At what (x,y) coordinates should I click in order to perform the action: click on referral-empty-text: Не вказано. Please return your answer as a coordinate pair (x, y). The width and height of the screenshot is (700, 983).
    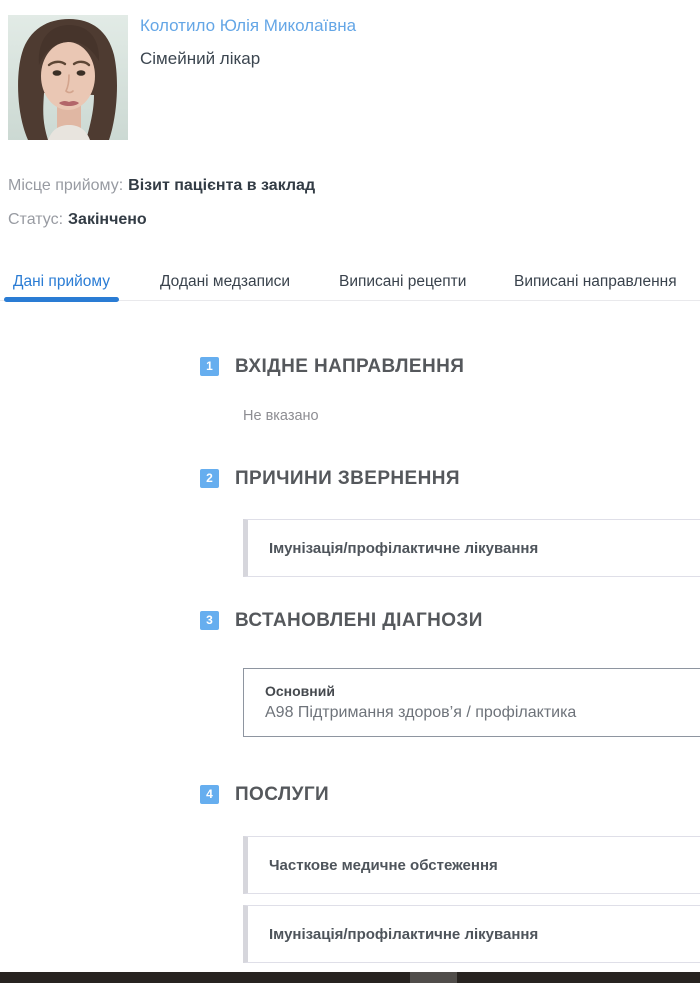
    Looking at the image, I should click on (281, 416).